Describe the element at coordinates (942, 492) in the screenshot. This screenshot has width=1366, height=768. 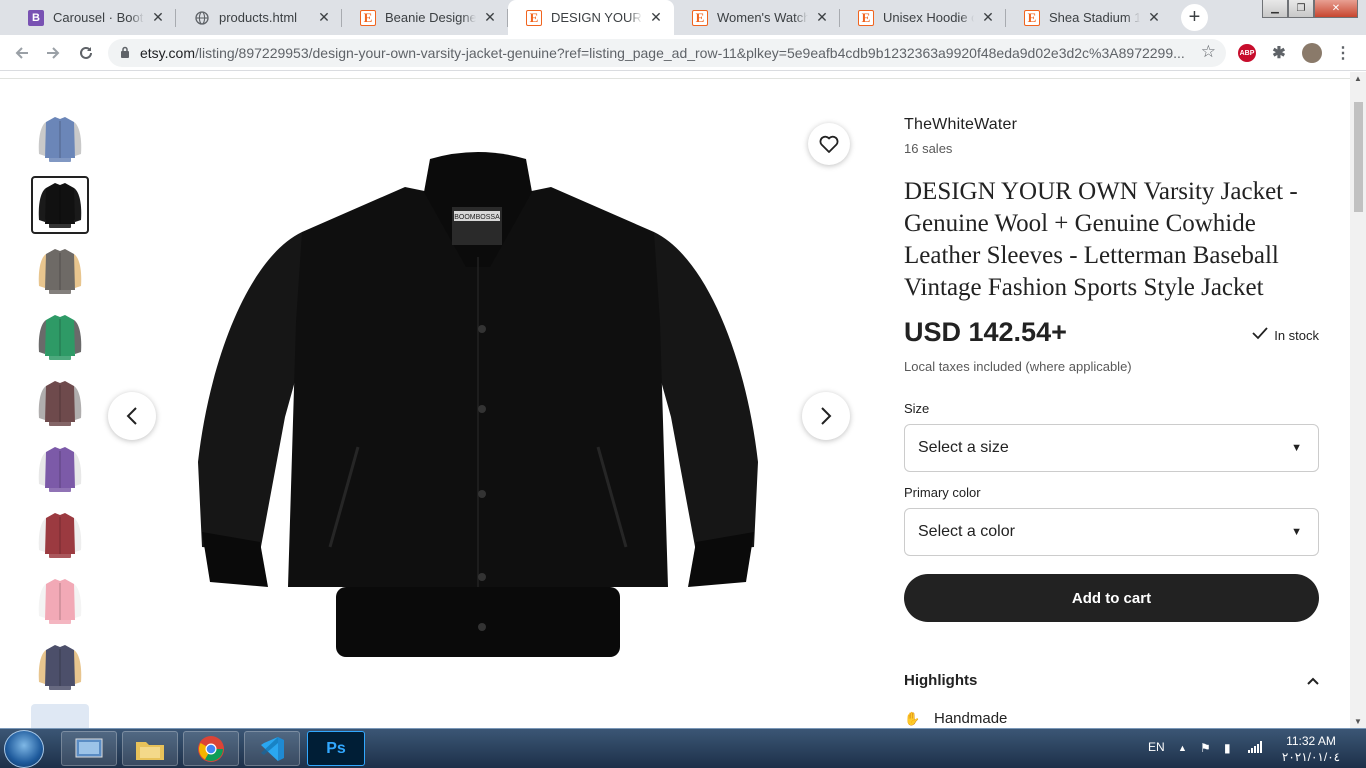
I see `color-label: Primary color` at that location.